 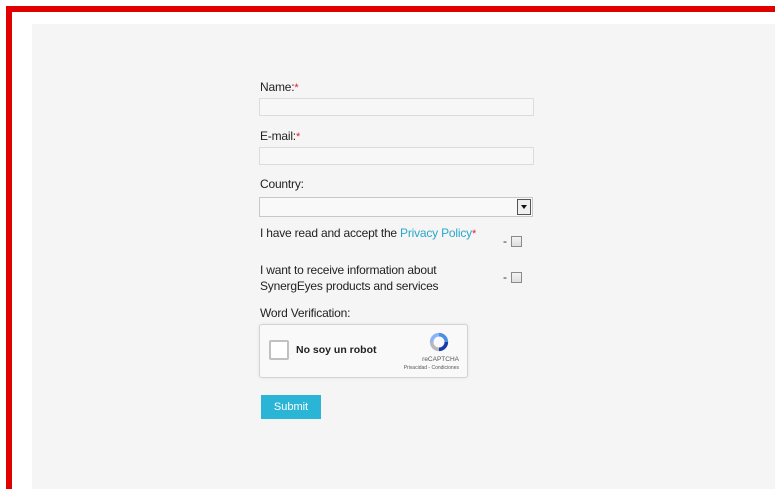 I want to click on privacy-label-text: I have read and accept the, so click(x=330, y=233).